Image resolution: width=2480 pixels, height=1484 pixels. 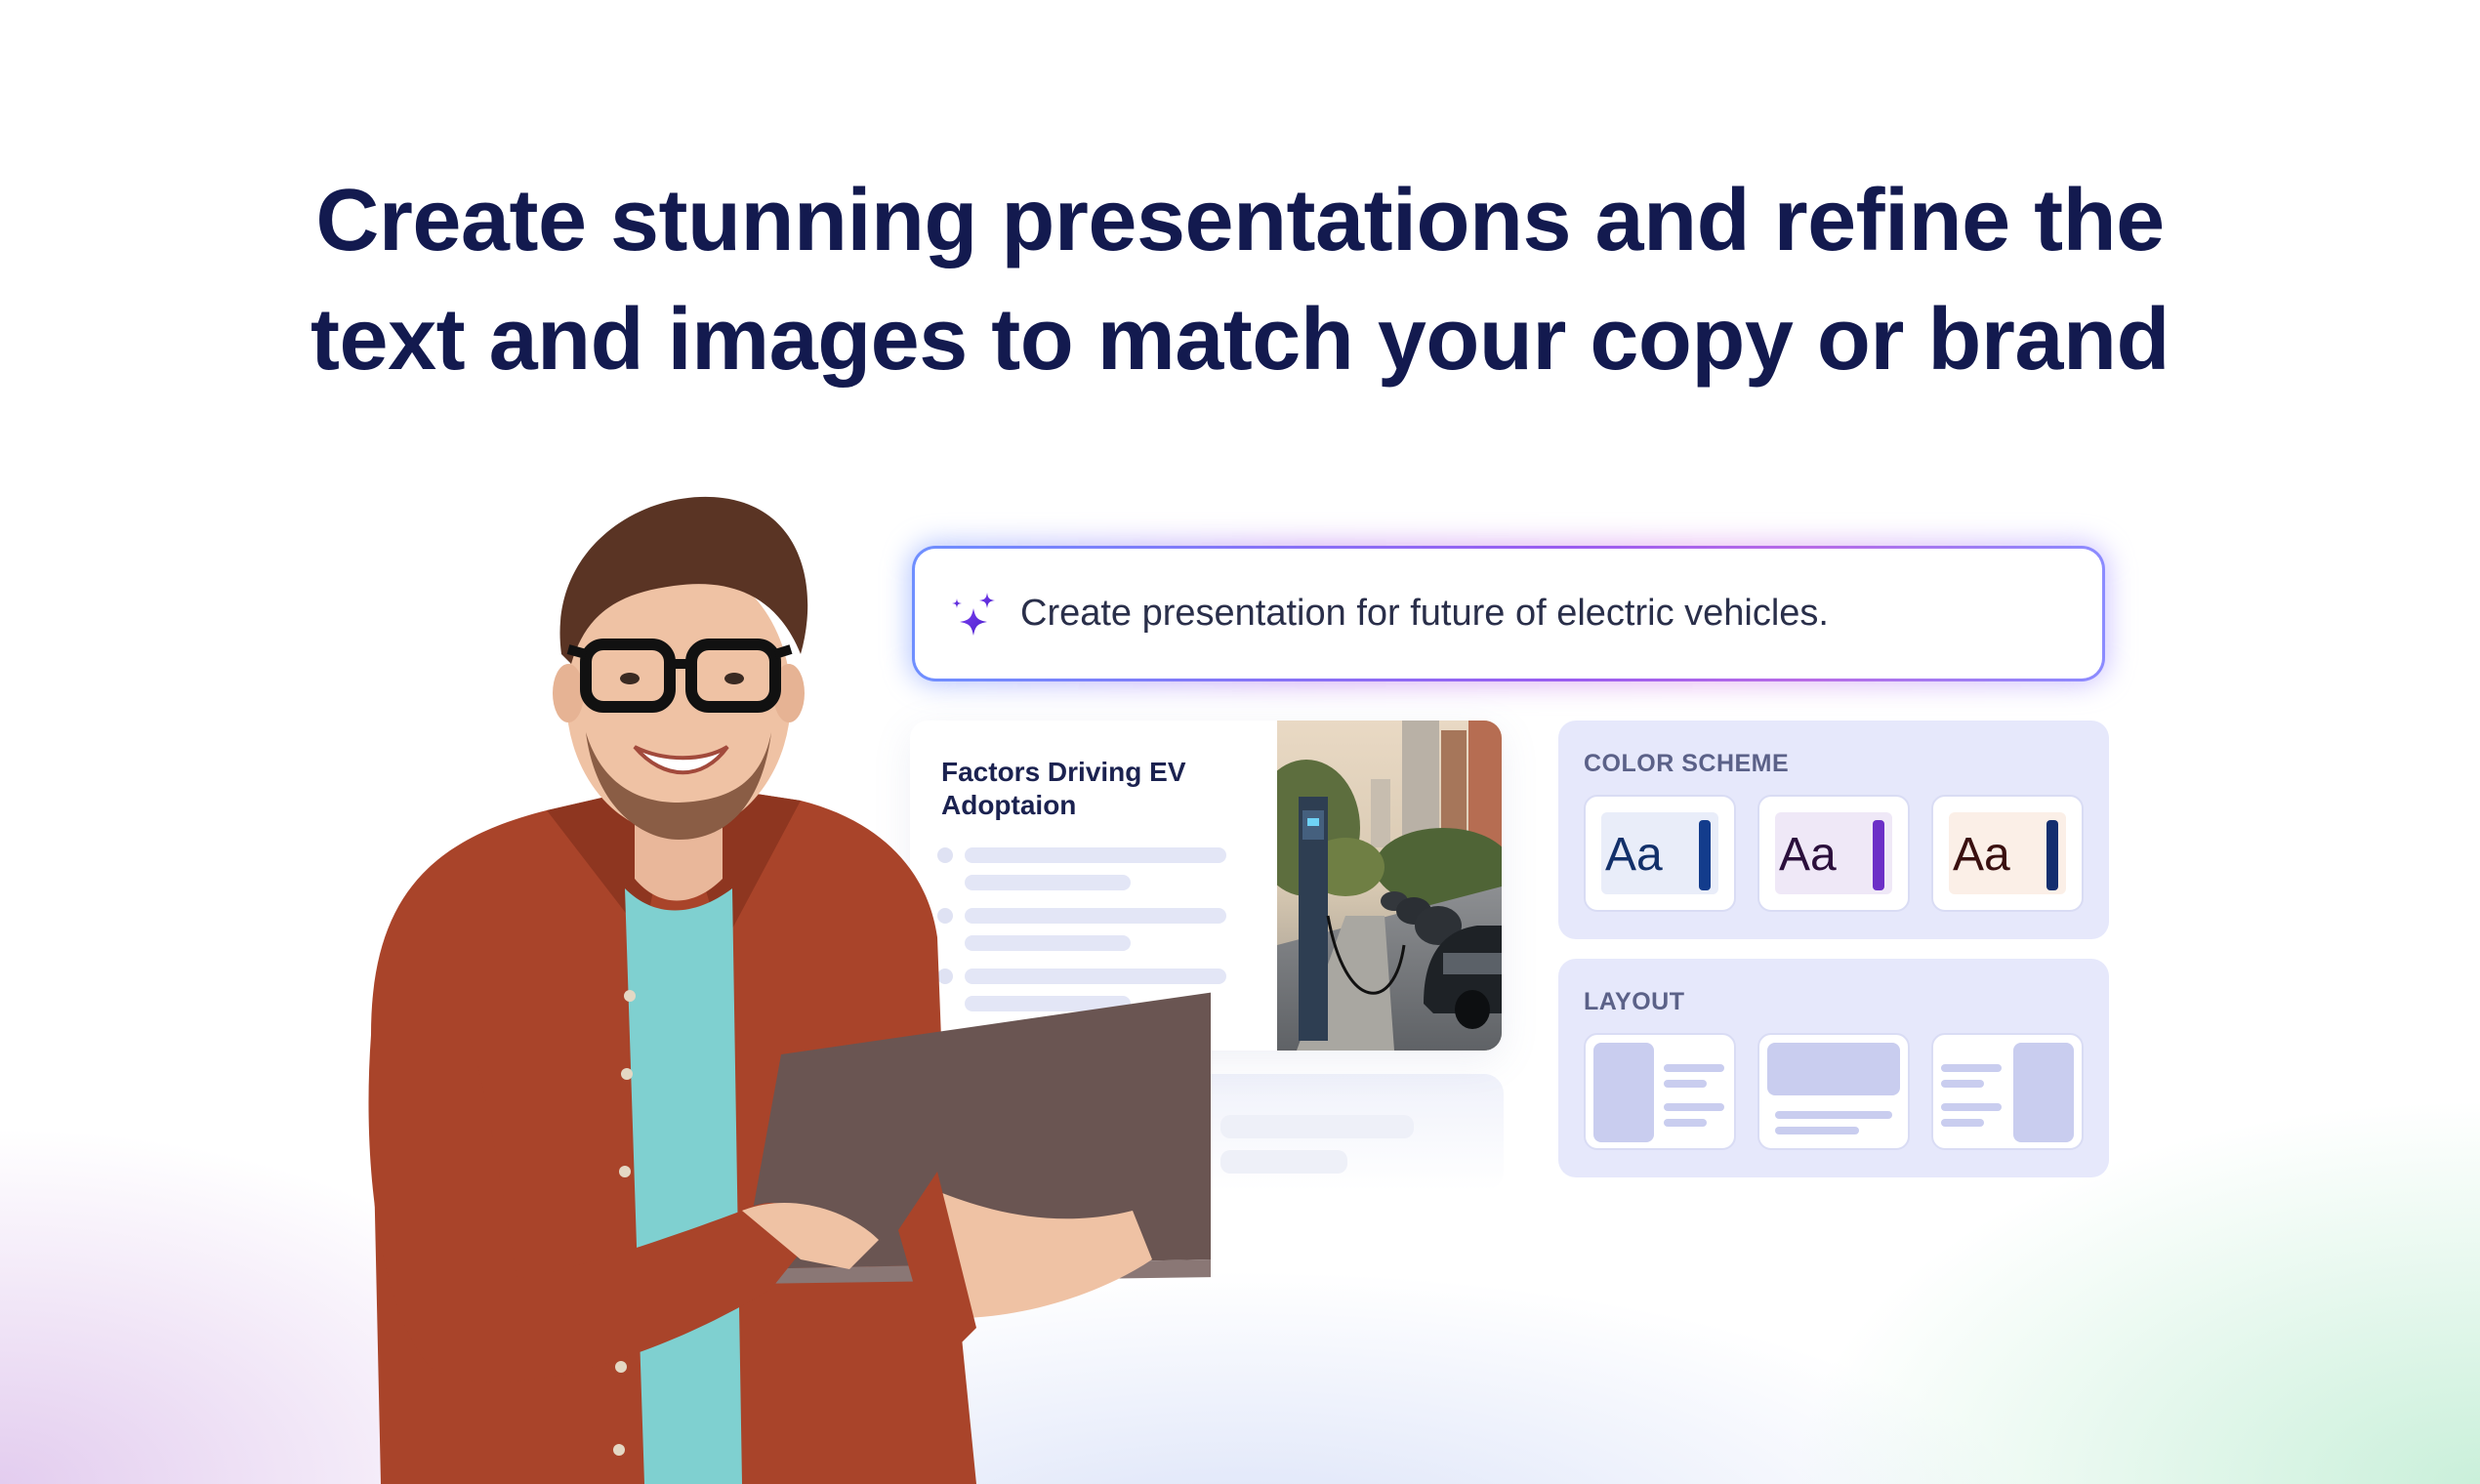 I want to click on color-scheme-title: COLOR SCHEME, so click(x=1687, y=764).